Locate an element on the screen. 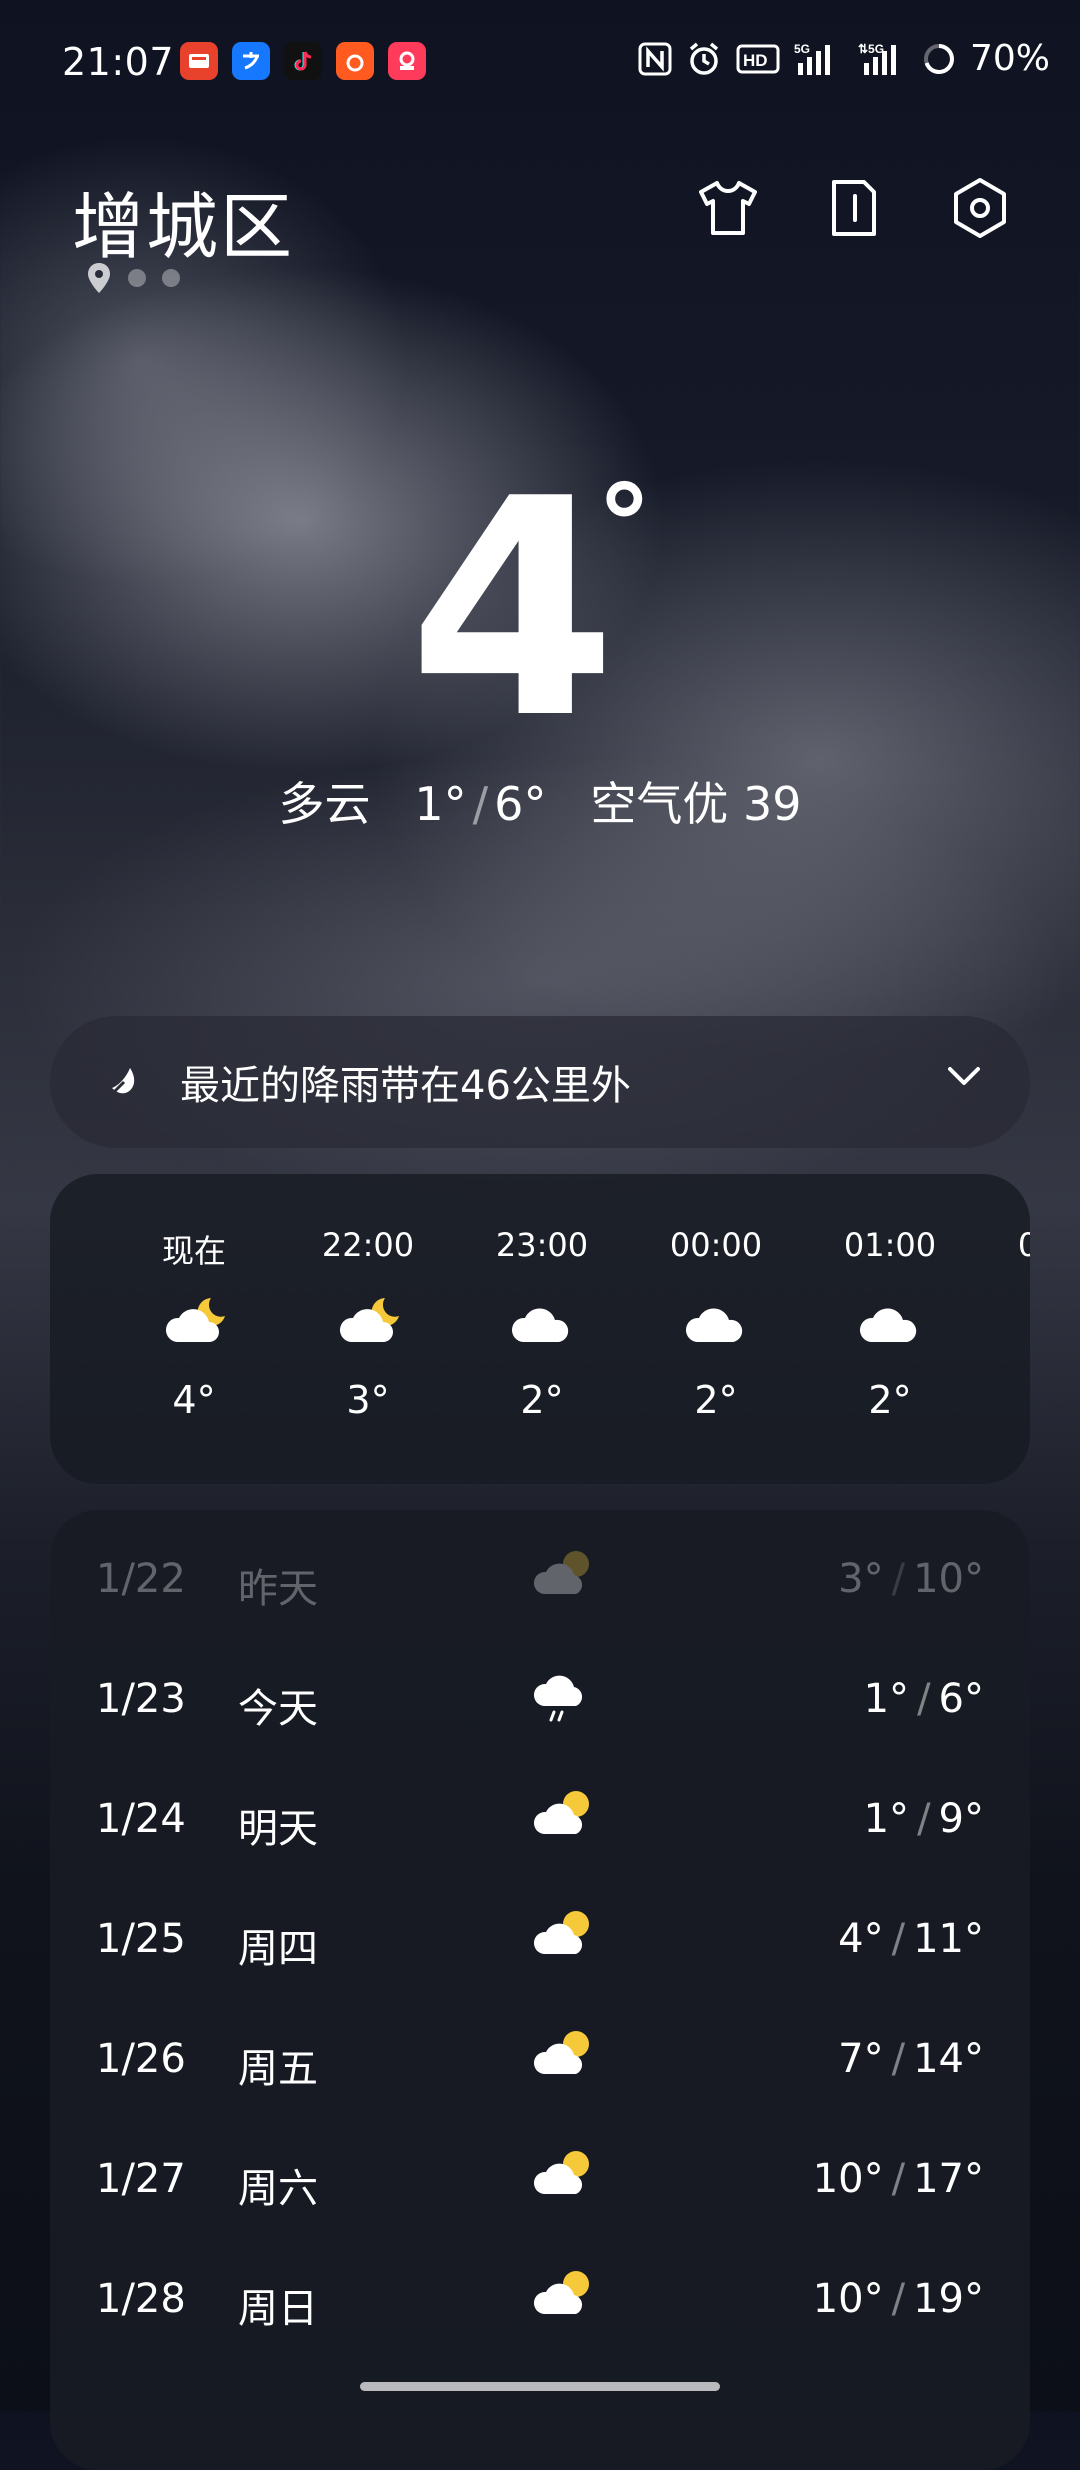  battery-percent: 70% is located at coordinates (1009, 58).